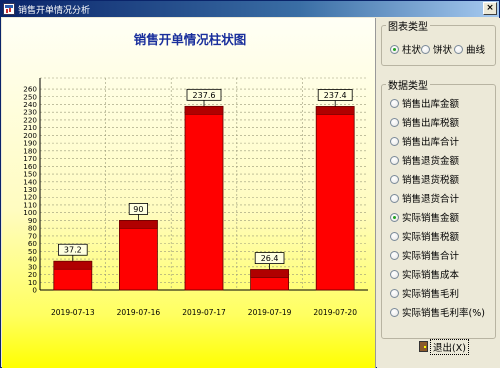 This screenshot has width=500, height=368. Describe the element at coordinates (490, 8) in the screenshot. I see `close-button: ×` at that location.